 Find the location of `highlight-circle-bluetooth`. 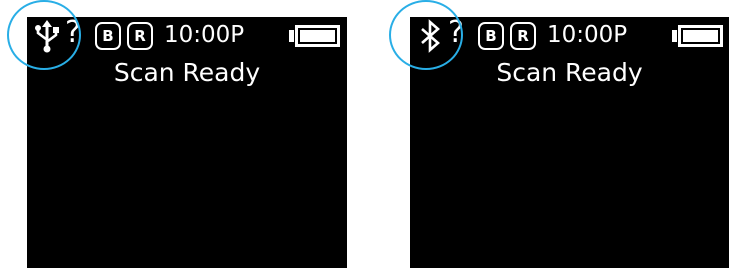

highlight-circle-bluetooth is located at coordinates (426, 35).